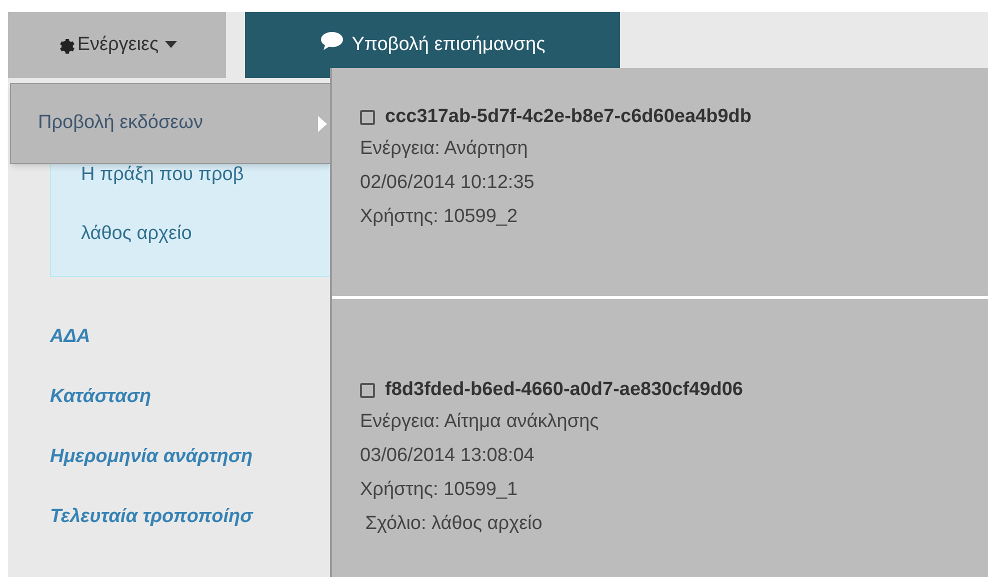 This screenshot has width=988, height=577. I want to click on info-text: λάθος αρχείο, so click(136, 234).